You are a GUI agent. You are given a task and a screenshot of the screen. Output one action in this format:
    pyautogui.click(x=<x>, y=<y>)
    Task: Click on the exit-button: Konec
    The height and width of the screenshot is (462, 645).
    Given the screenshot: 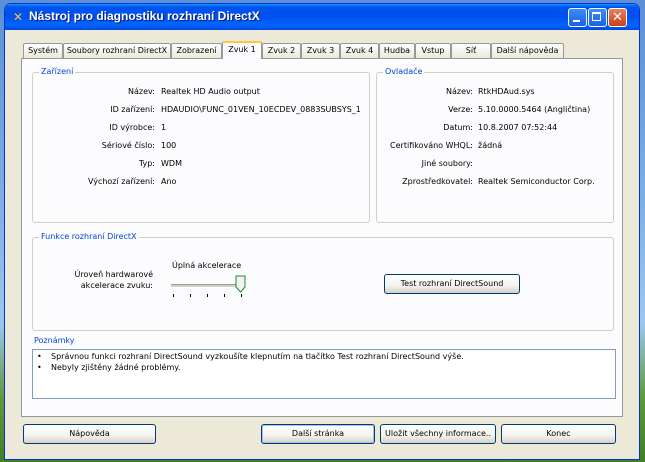 What is the action you would take?
    pyautogui.click(x=558, y=434)
    